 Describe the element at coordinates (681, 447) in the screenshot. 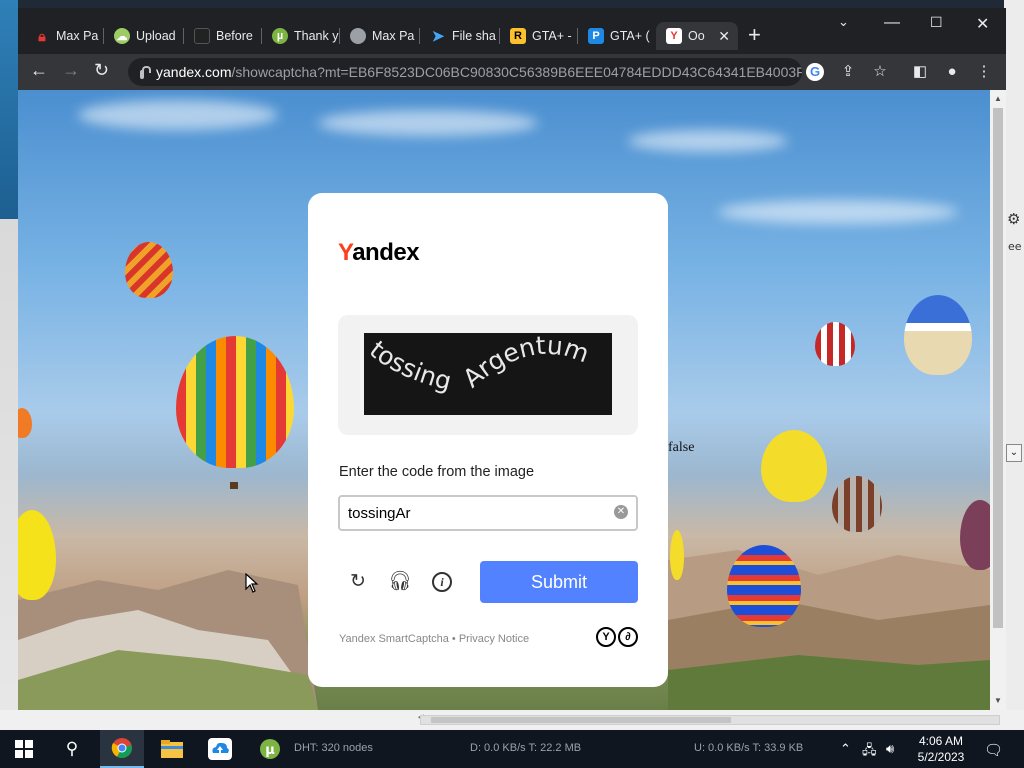

I see `stray-page-text: false` at that location.